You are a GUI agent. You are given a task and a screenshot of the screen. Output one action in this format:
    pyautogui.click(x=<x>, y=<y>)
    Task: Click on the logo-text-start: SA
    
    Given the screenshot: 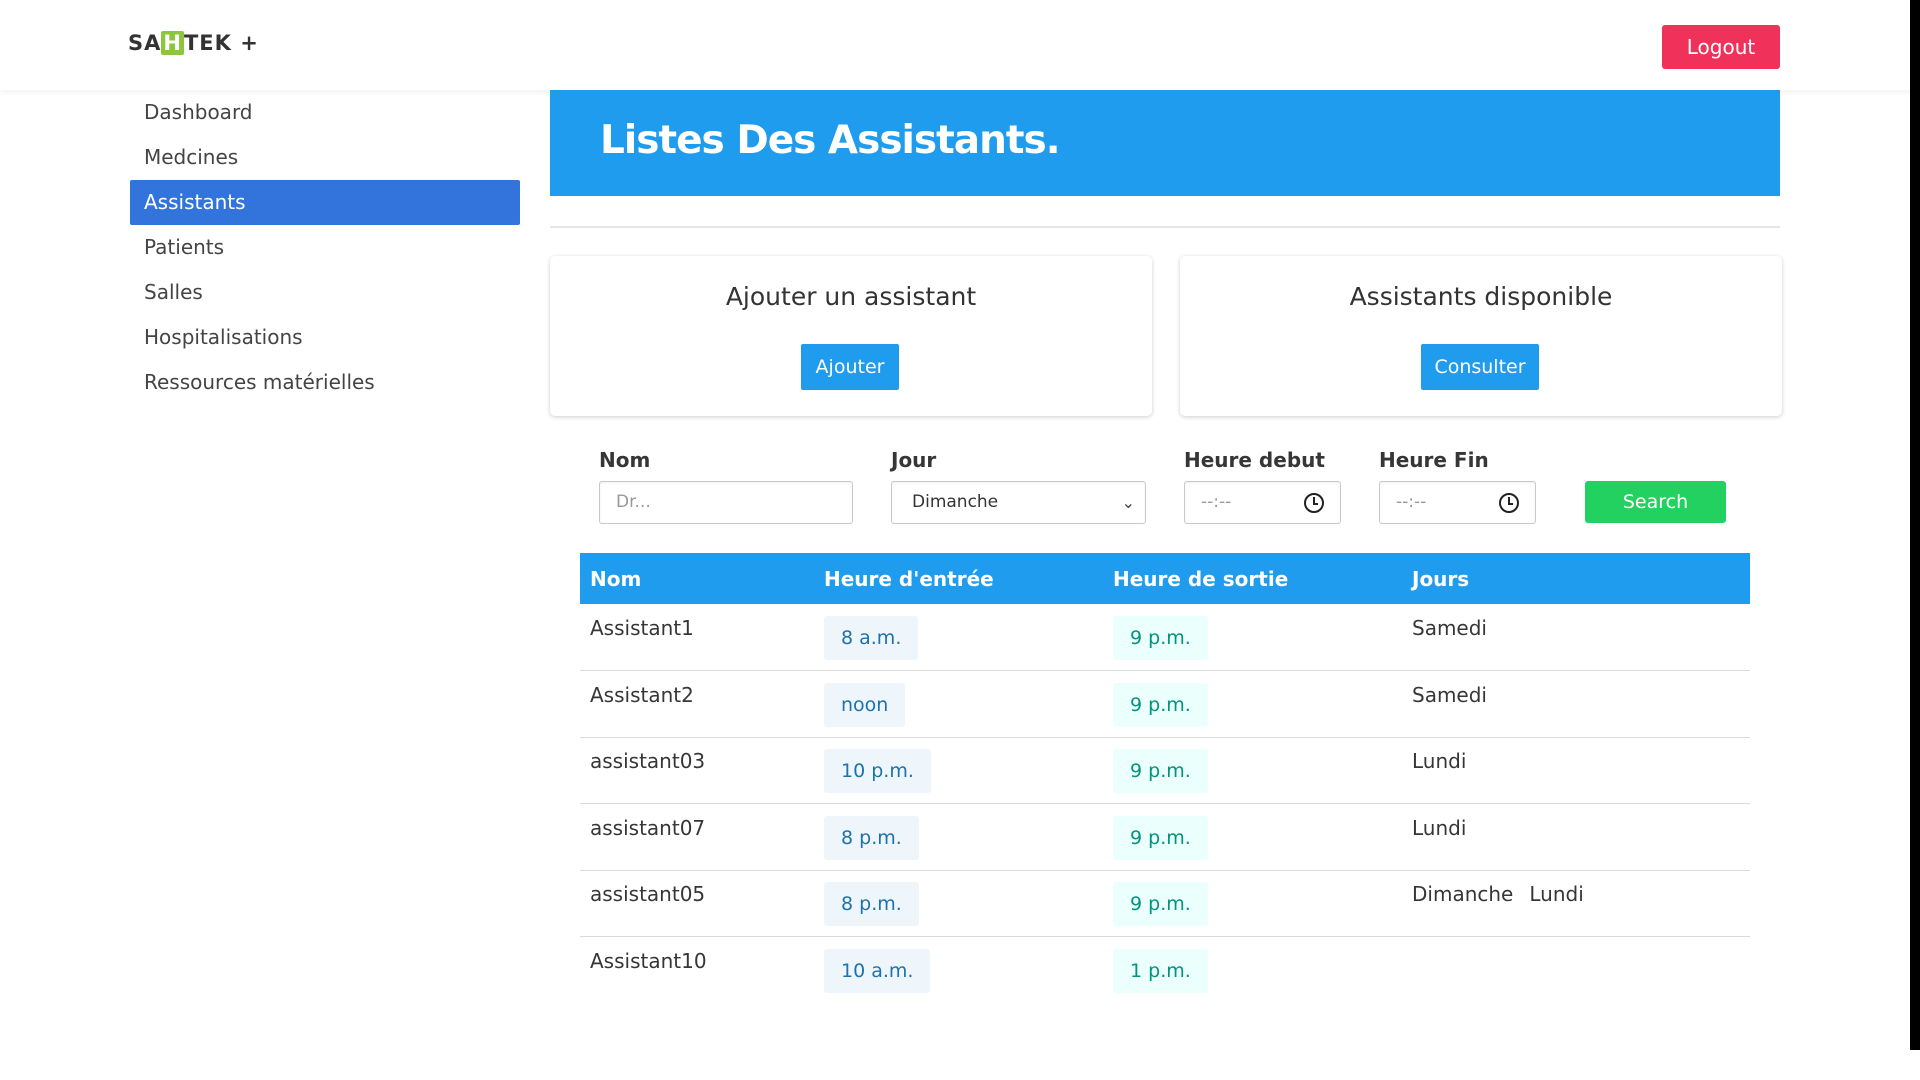 What is the action you would take?
    pyautogui.click(x=145, y=43)
    